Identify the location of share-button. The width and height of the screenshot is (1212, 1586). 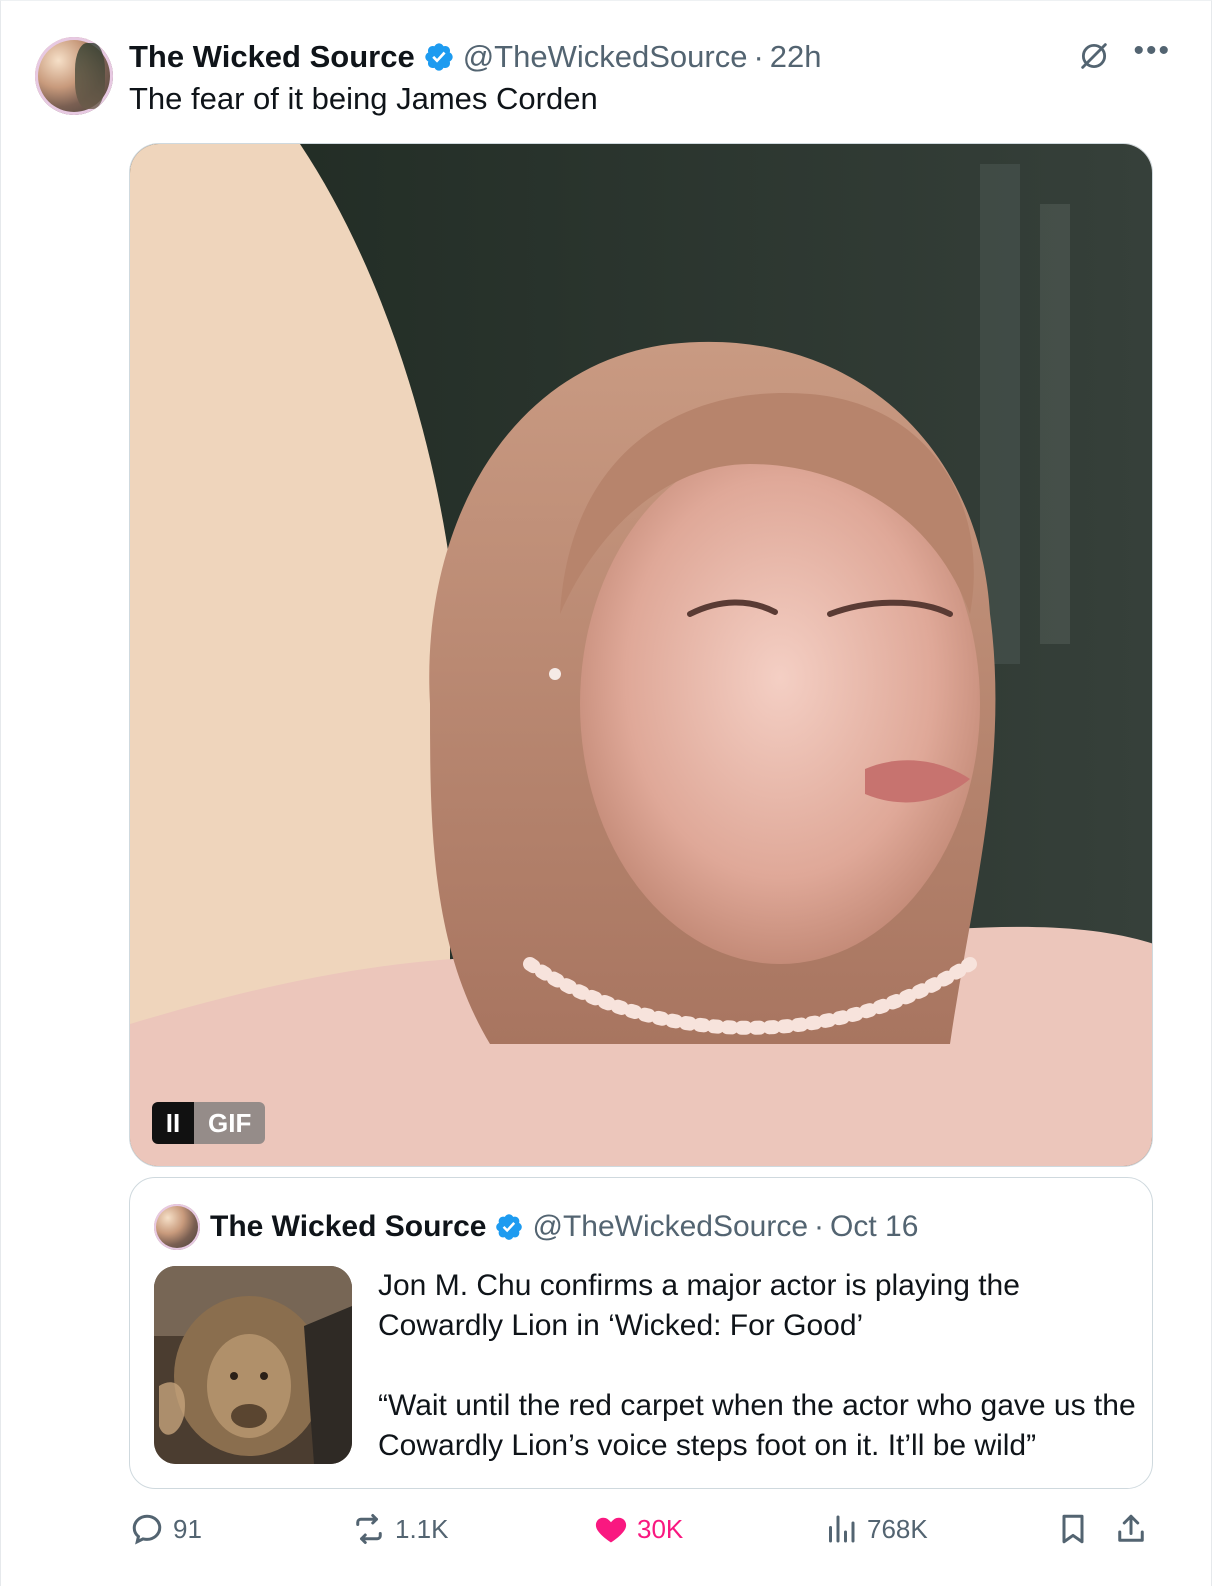
(1131, 1529).